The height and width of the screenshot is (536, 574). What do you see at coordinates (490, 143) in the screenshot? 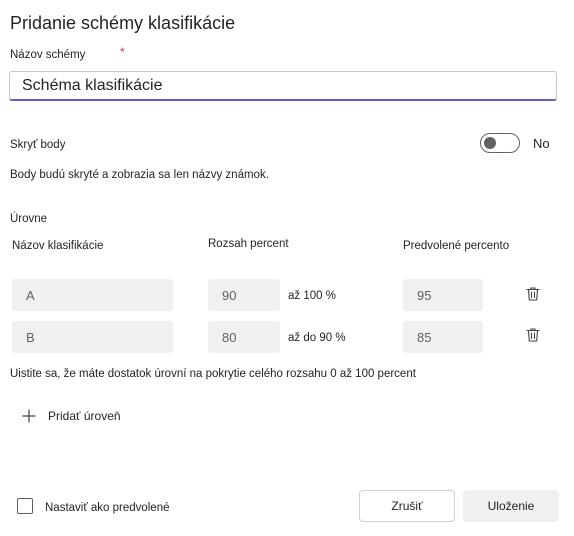
I see `toggle-knob` at bounding box center [490, 143].